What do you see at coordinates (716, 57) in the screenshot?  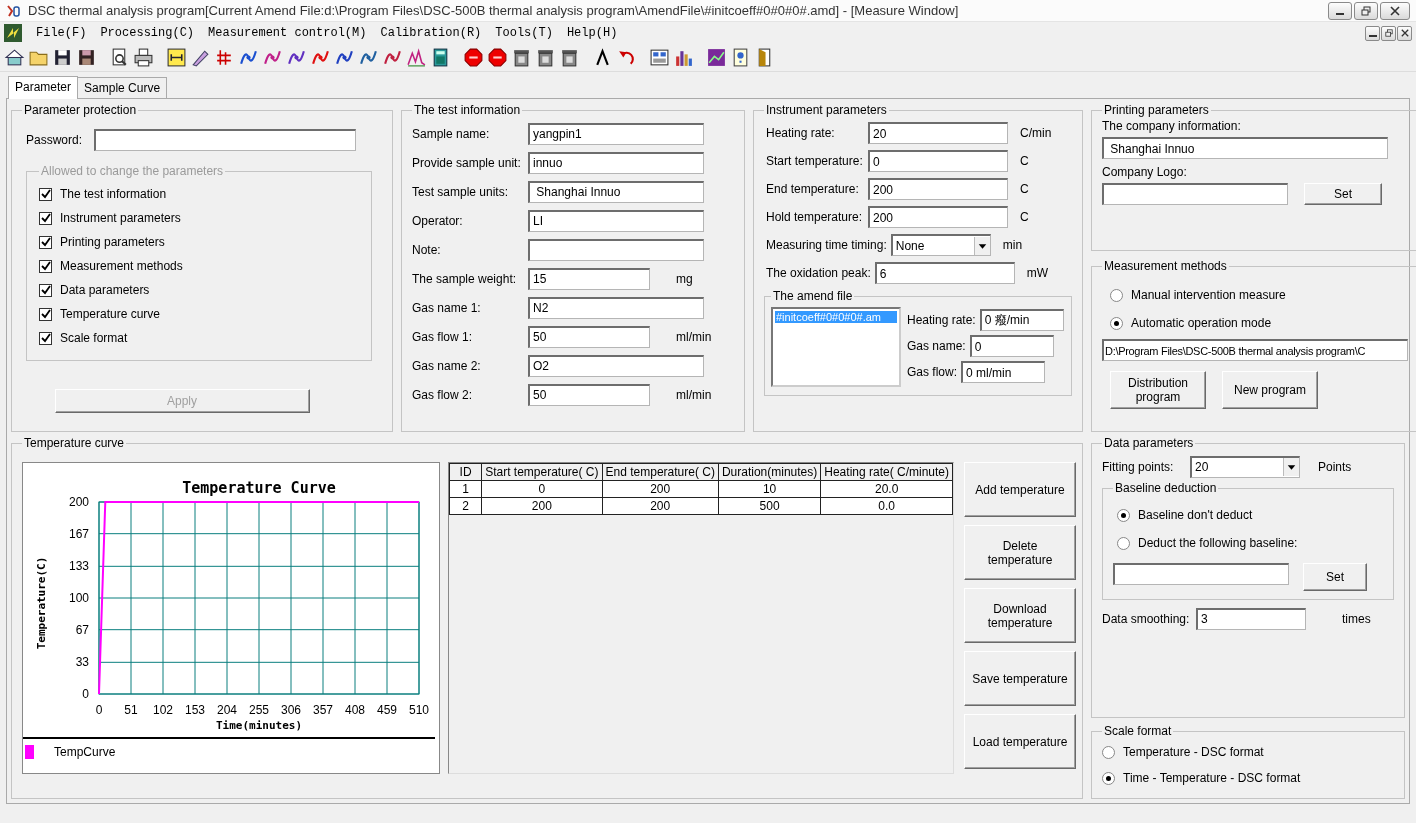 I see `line-chart-icon` at bounding box center [716, 57].